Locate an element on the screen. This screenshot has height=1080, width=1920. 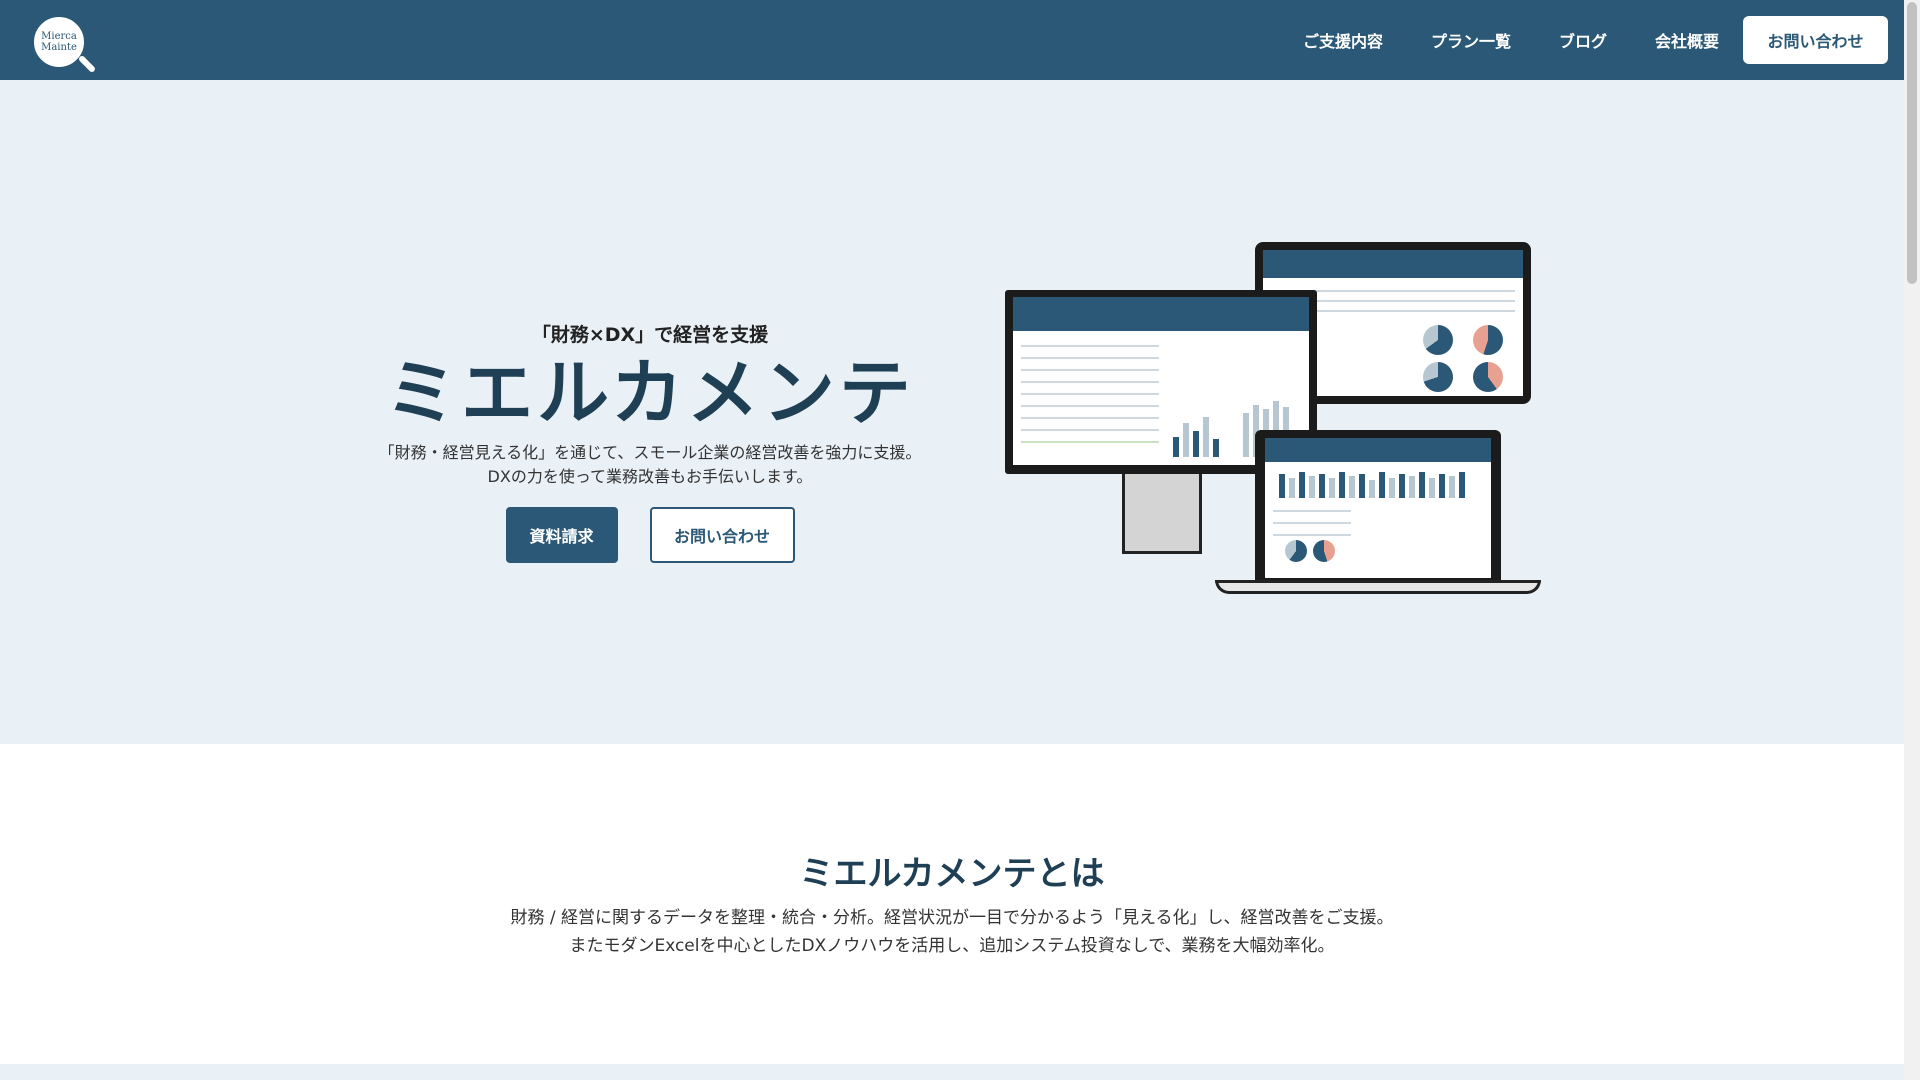
about-title: ミエルカメンテとは is located at coordinates (952, 874).